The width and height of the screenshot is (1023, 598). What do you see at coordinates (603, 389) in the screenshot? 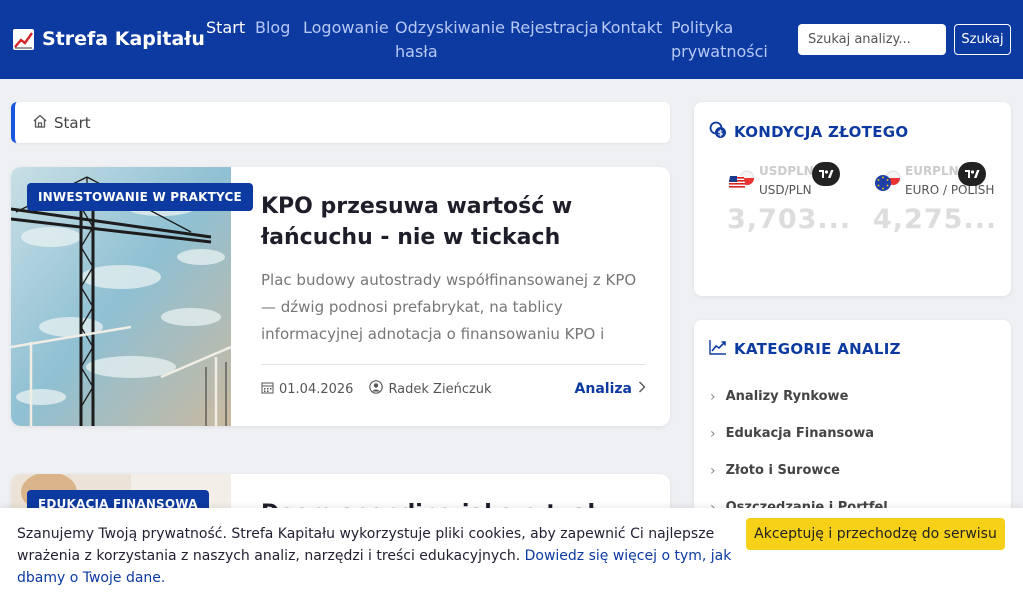
I see `read-analysis-label: Analiza` at bounding box center [603, 389].